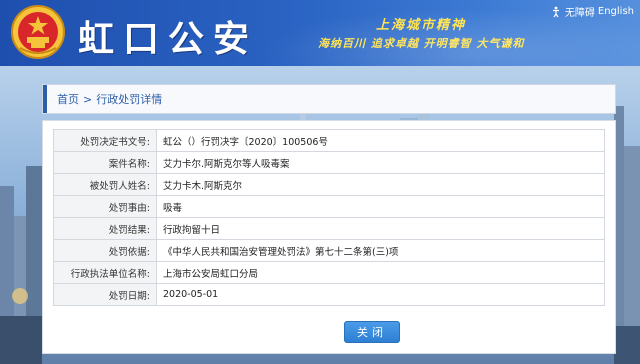  I want to click on site-name: 虹口公安, so click(168, 39).